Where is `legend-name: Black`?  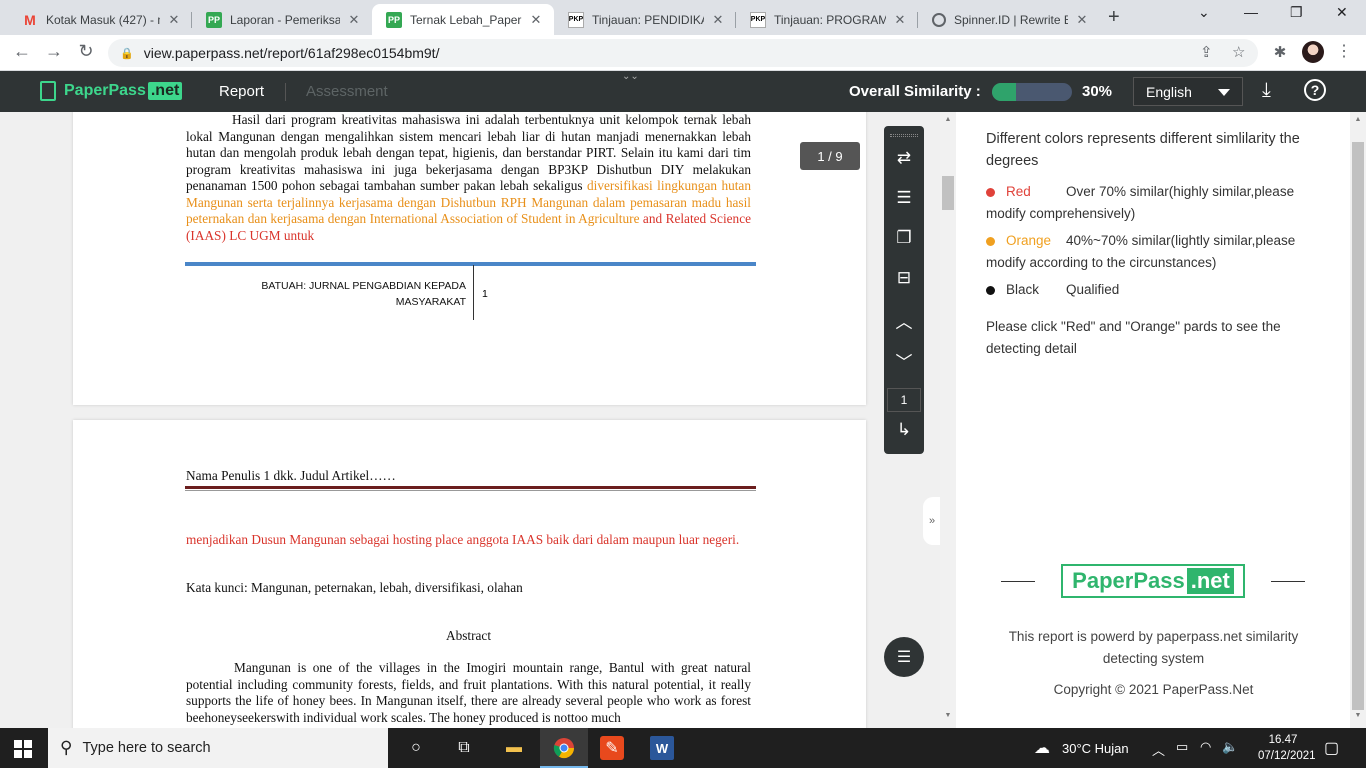
legend-name: Black is located at coordinates (1023, 289).